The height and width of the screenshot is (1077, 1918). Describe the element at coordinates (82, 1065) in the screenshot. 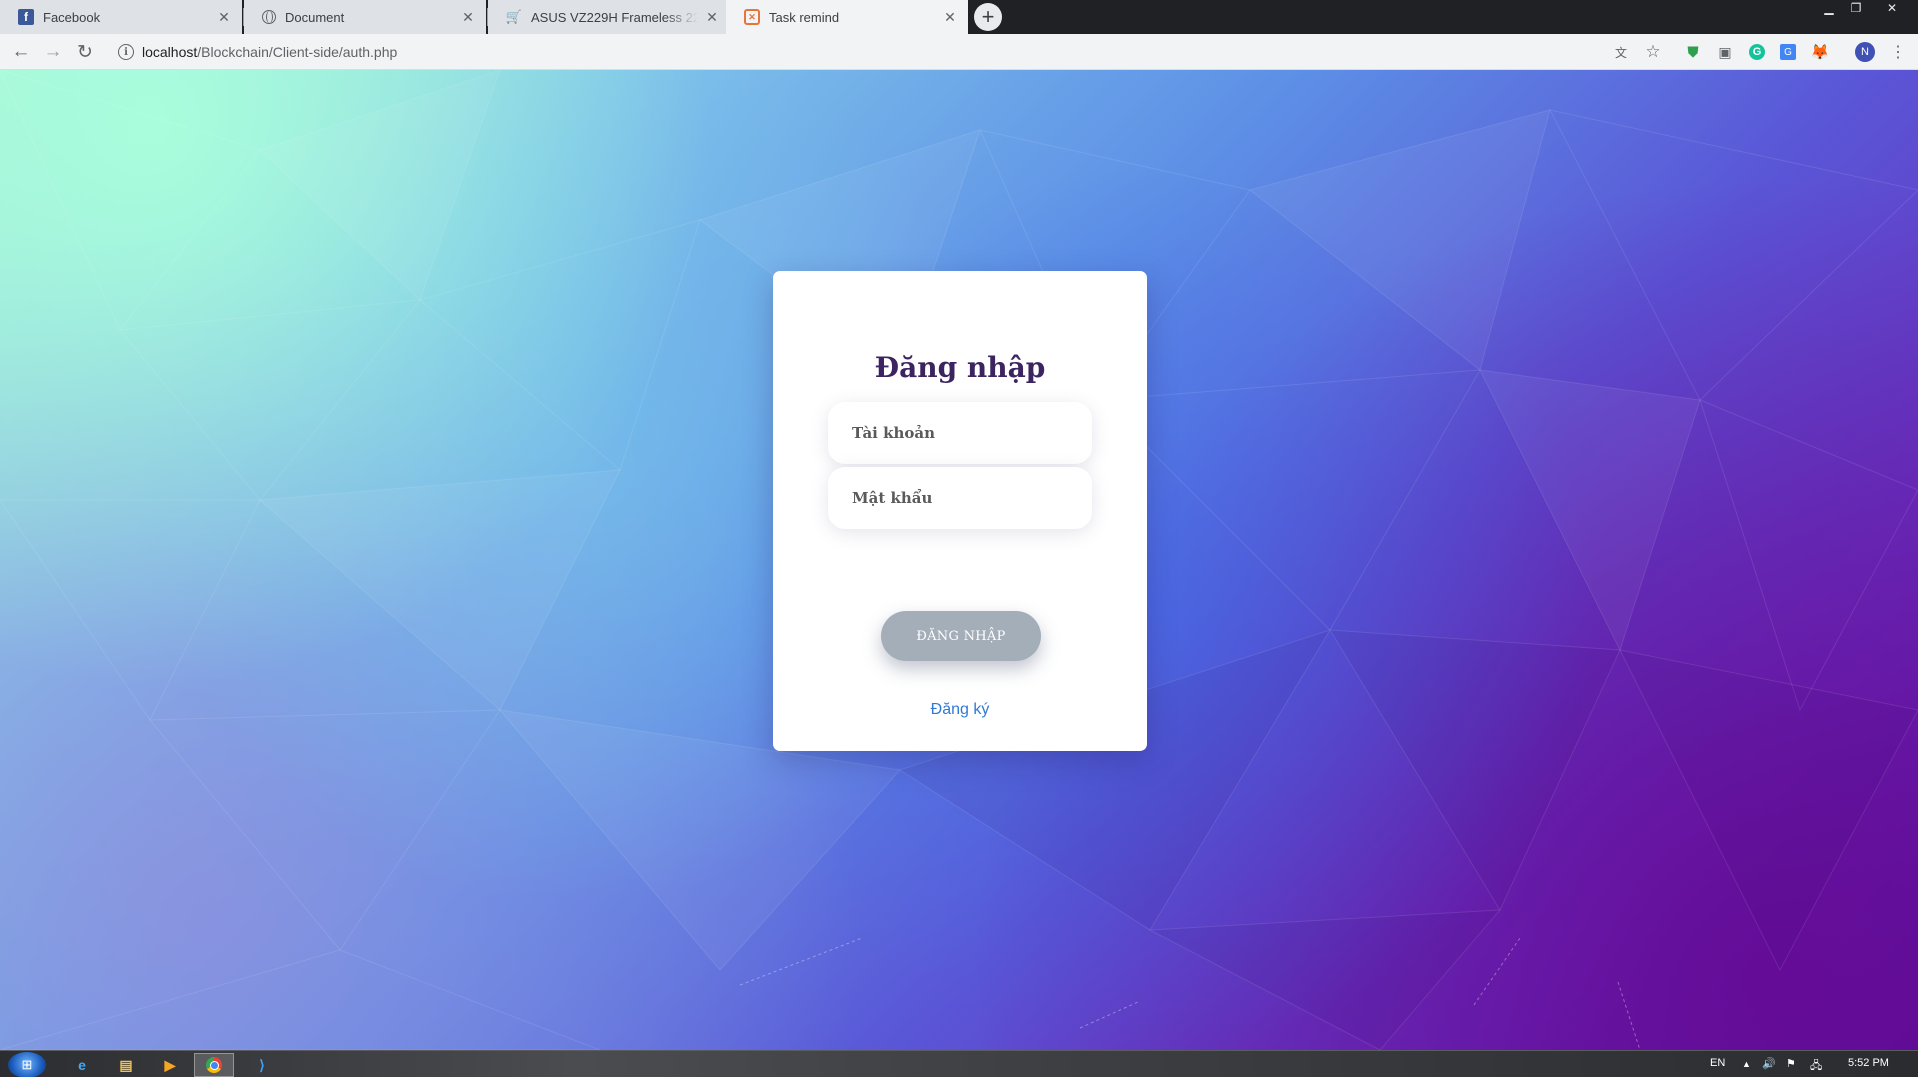

I see `internet-explorer-icon: e` at that location.